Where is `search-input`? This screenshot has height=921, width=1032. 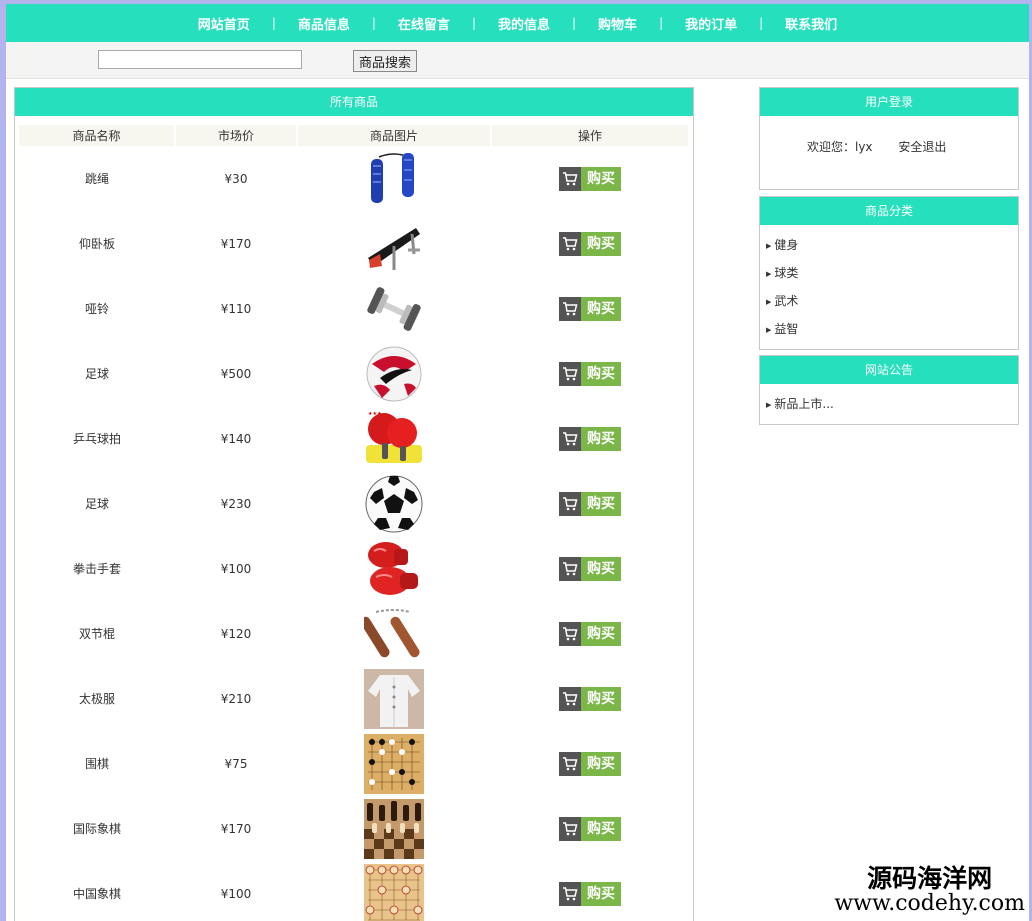 search-input is located at coordinates (200, 59).